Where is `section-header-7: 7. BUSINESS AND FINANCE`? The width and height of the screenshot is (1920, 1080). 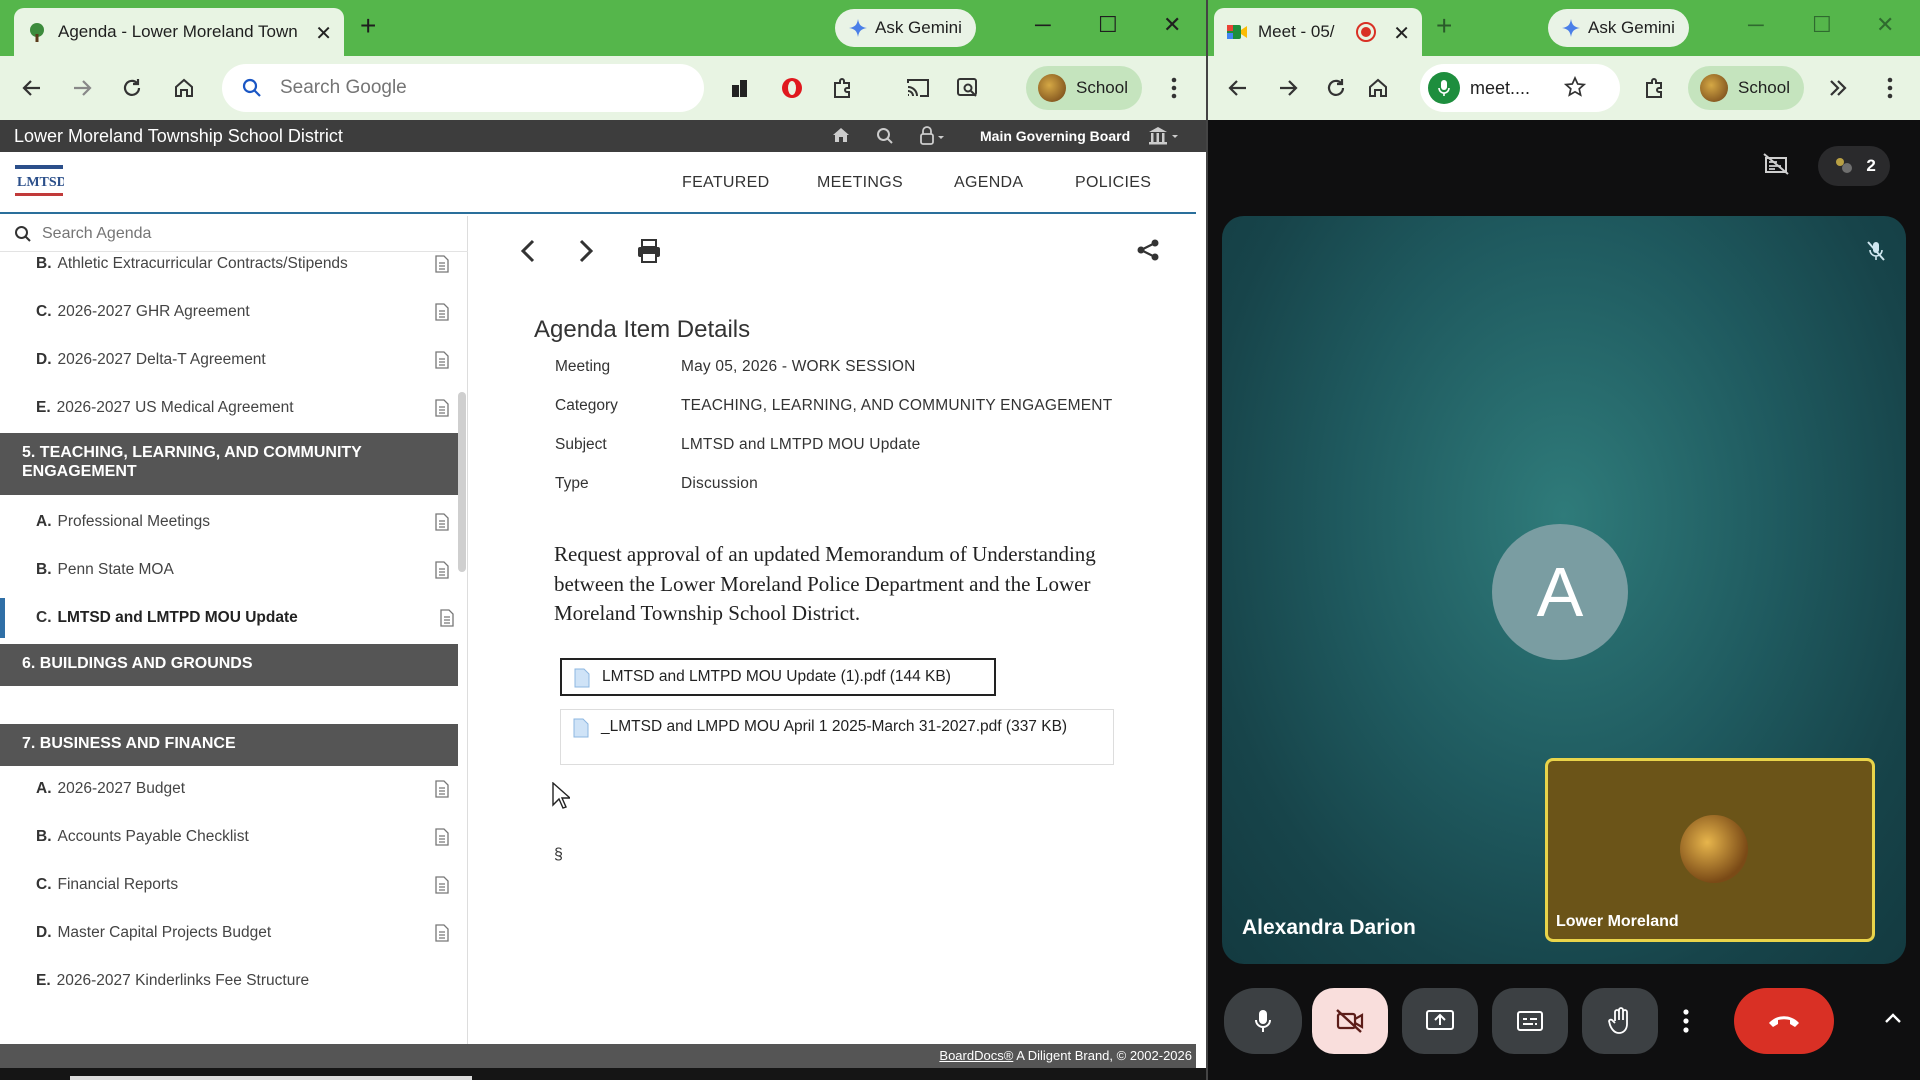
section-header-7: 7. BUSINESS AND FINANCE is located at coordinates (229, 745).